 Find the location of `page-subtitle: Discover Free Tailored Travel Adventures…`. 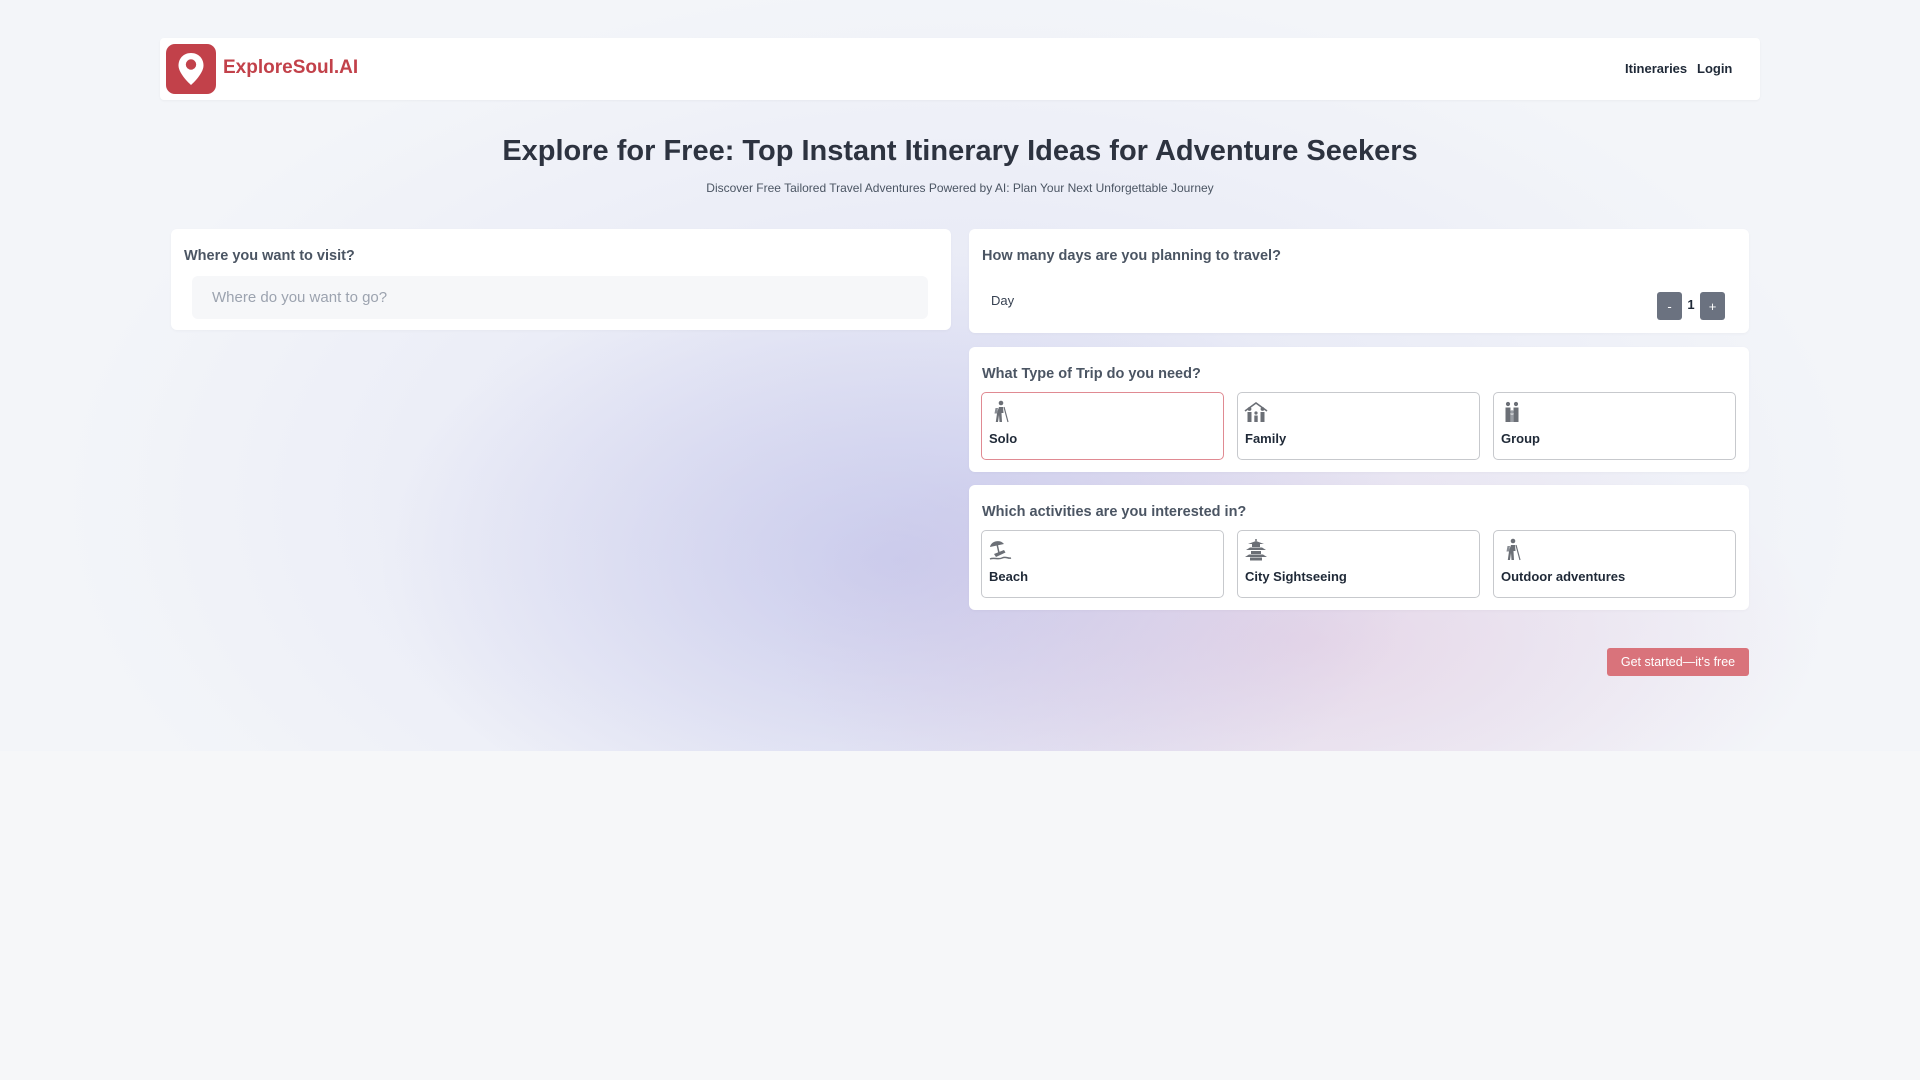

page-subtitle: Discover Free Tailored Travel Adventures… is located at coordinates (960, 188).